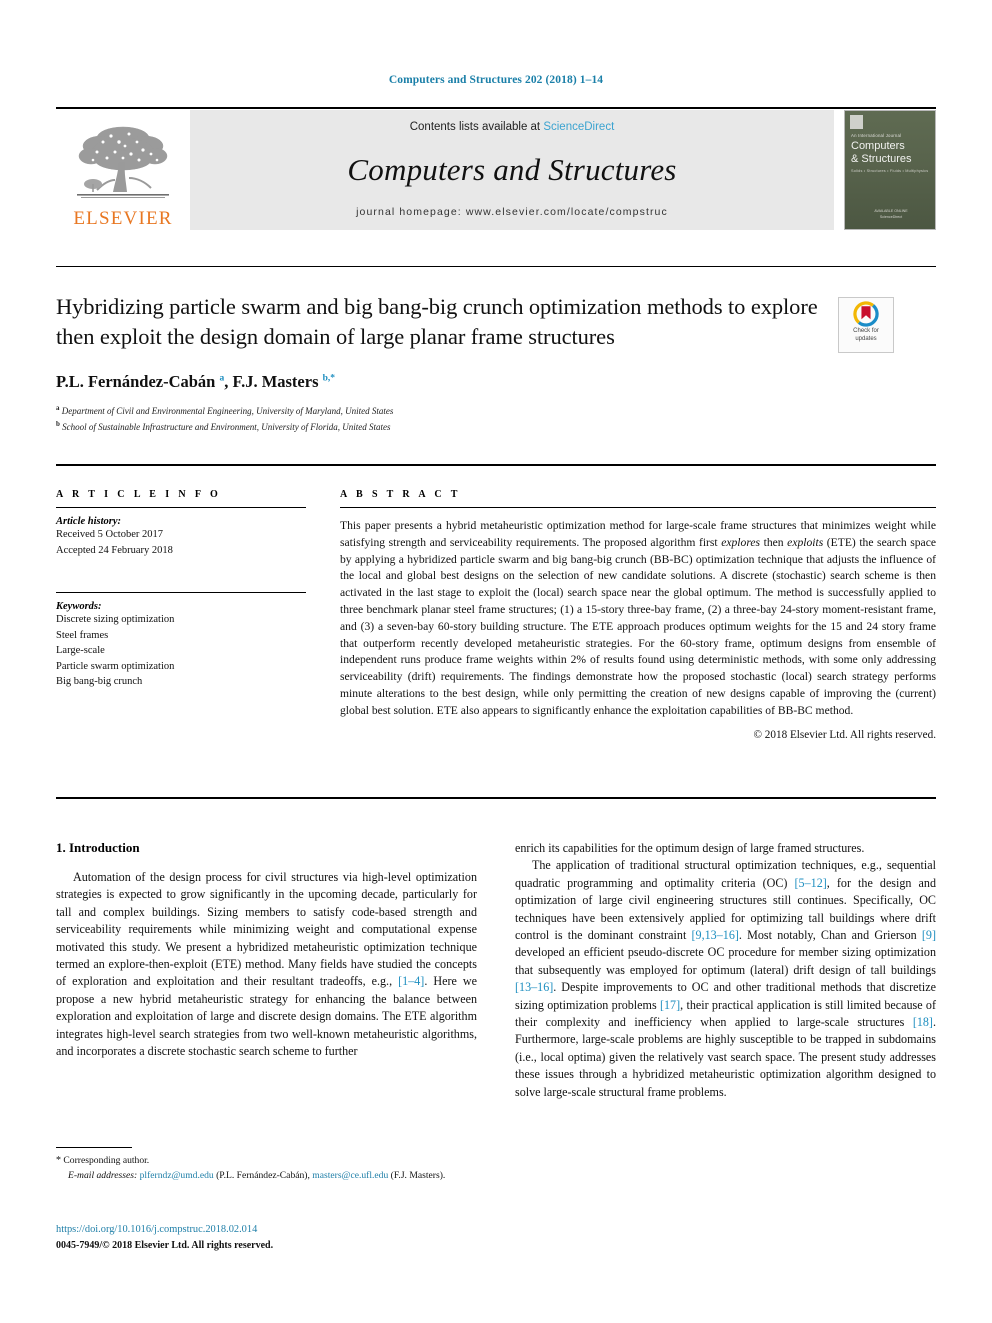 The width and height of the screenshot is (992, 1323). Describe the element at coordinates (400, 494) in the screenshot. I see `abstract-heading: A B S T R A C T` at that location.